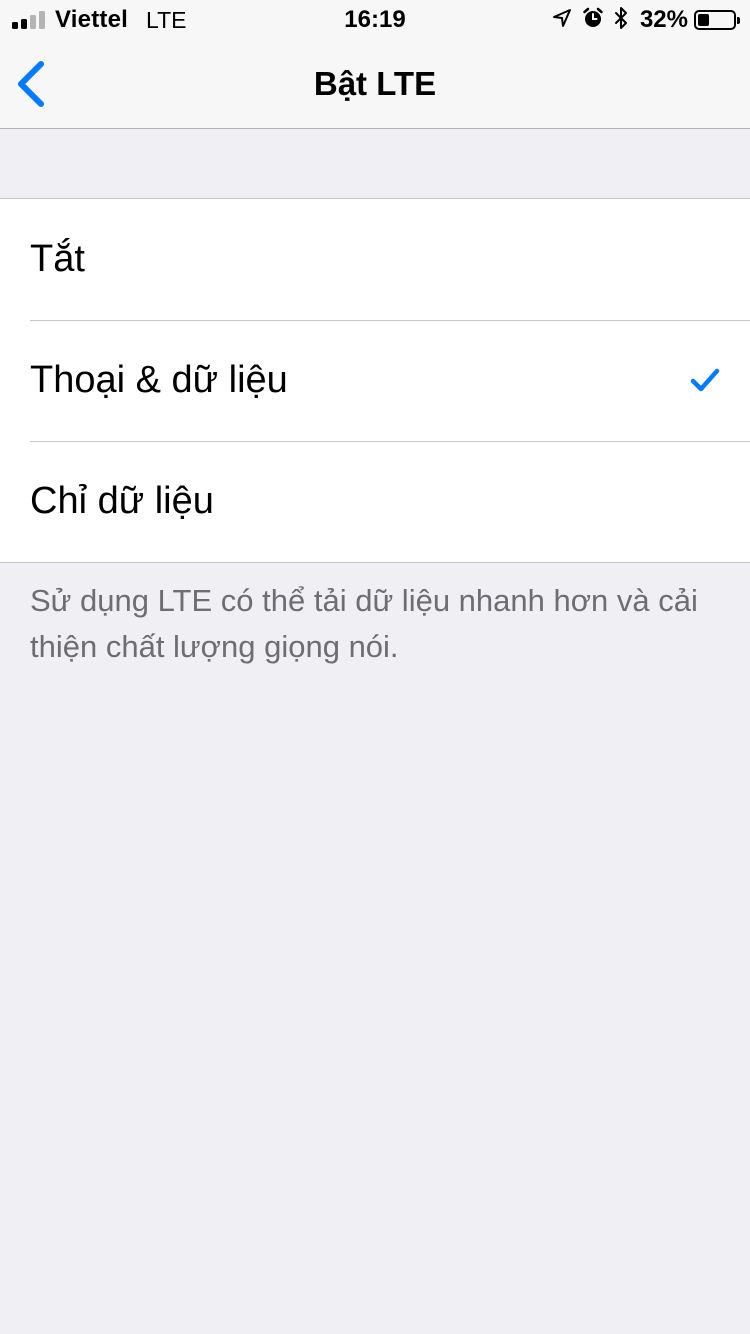 The height and width of the screenshot is (1334, 750). Describe the element at coordinates (375, 259) in the screenshot. I see `option-off: Tắt` at that location.